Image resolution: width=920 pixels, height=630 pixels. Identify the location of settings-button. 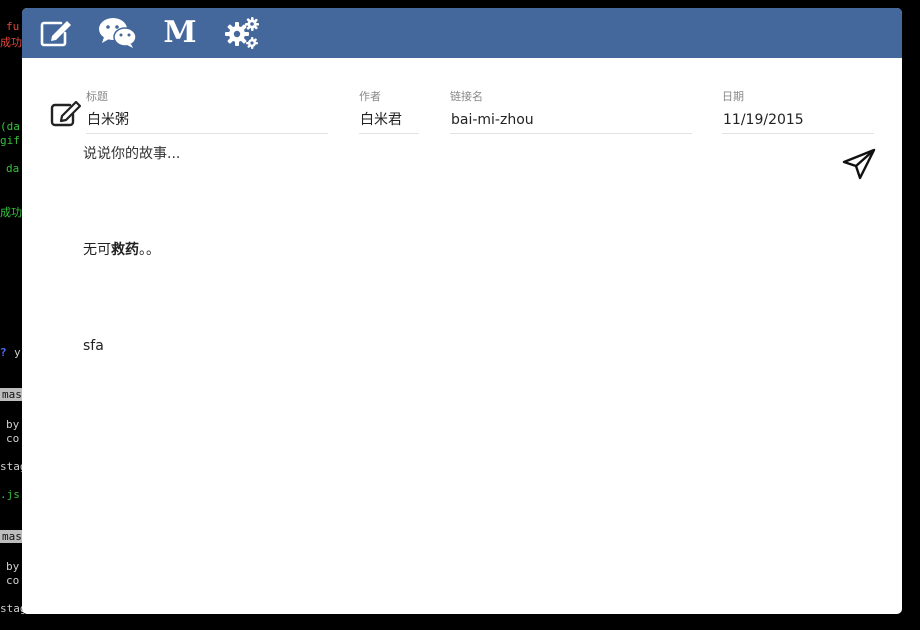
(242, 33).